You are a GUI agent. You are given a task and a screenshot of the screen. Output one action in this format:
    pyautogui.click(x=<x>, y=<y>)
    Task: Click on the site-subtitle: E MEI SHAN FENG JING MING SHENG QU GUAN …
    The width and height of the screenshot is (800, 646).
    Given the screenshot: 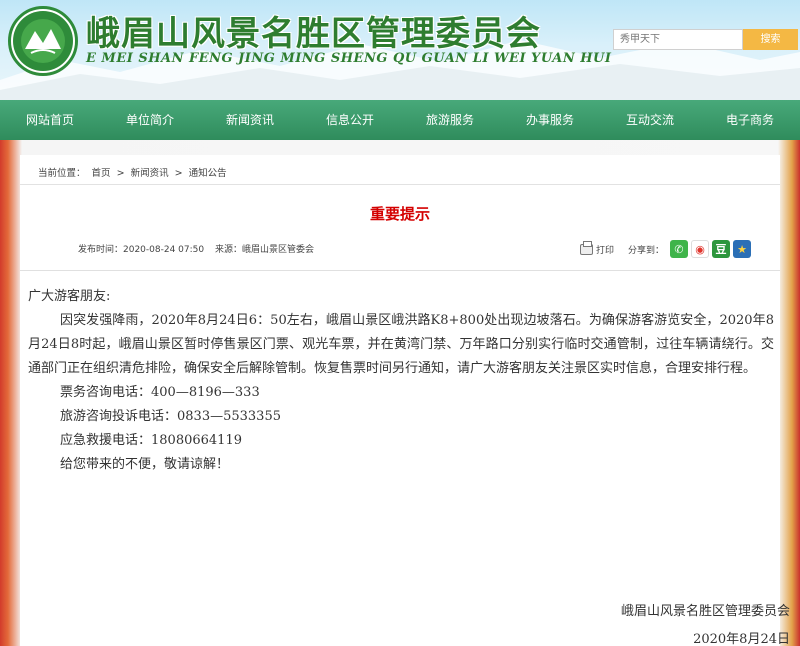 What is the action you would take?
    pyautogui.click(x=349, y=58)
    